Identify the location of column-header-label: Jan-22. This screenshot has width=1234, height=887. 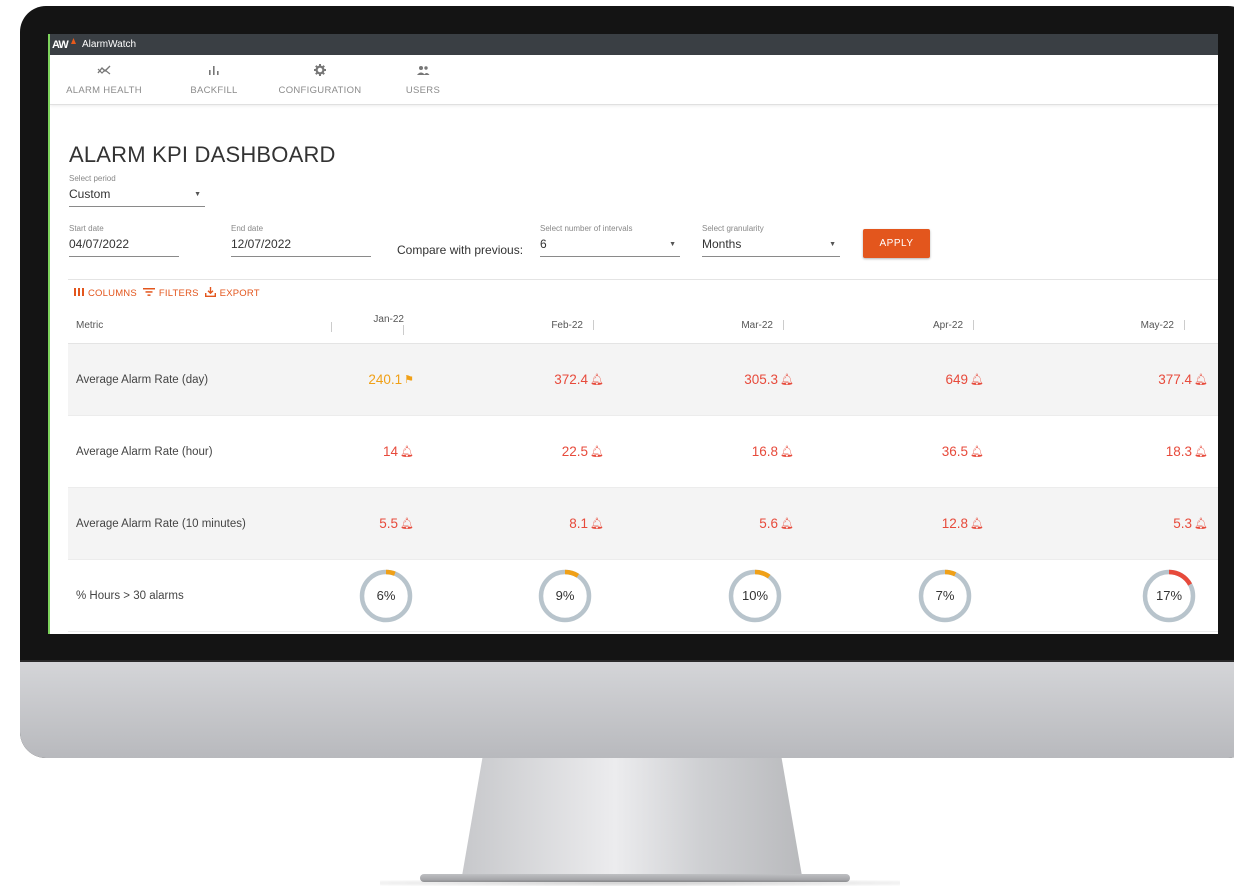
(388, 319).